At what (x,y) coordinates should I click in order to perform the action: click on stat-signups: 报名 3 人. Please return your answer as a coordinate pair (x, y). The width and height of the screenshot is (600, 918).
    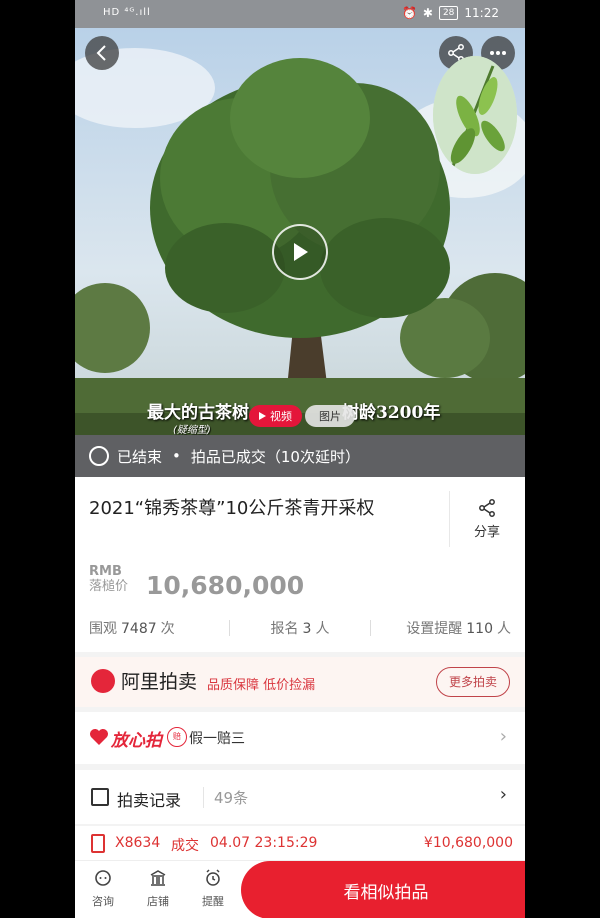
    Looking at the image, I should click on (300, 628).